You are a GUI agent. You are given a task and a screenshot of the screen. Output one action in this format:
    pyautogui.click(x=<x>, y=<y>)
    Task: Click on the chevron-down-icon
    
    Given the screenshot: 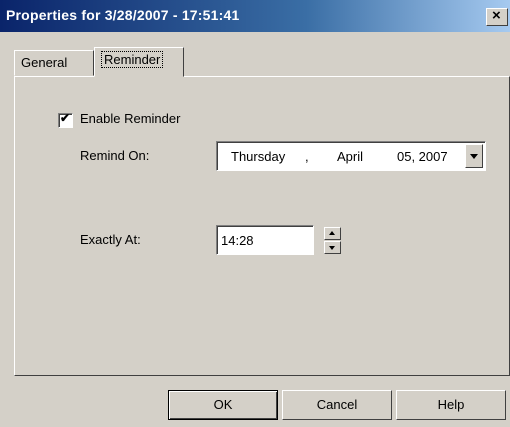 What is the action you would take?
    pyautogui.click(x=474, y=156)
    